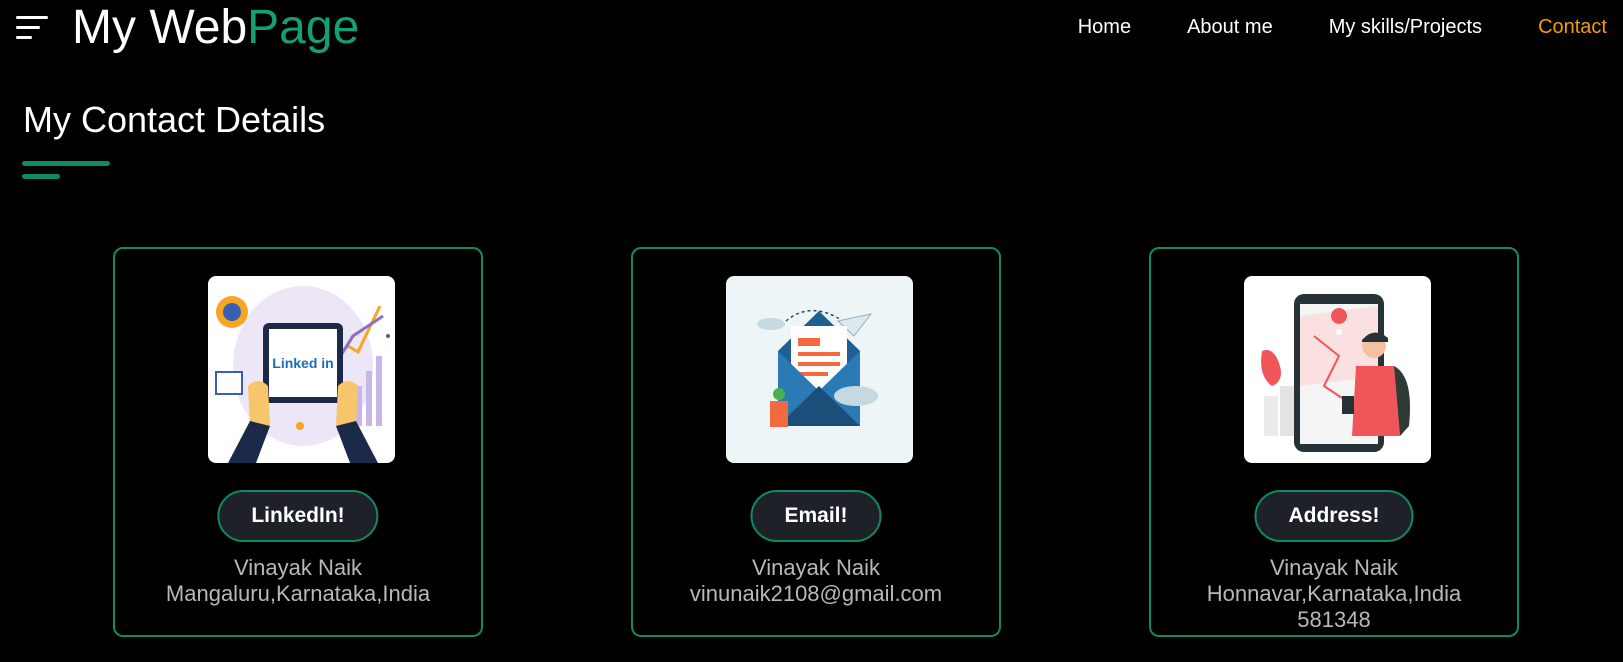  Describe the element at coordinates (816, 516) in the screenshot. I see `email-button: Email!` at that location.